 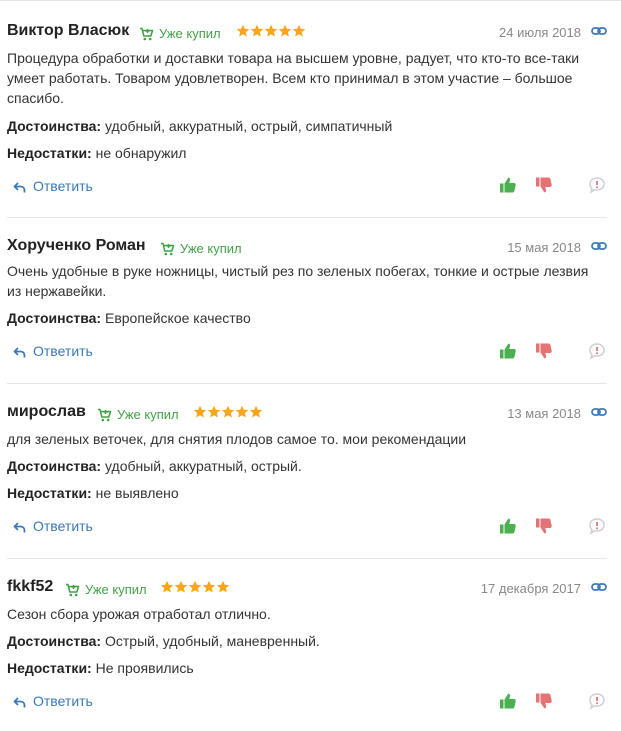 I want to click on review-cons: Недостатки: не обнаружил, so click(x=96, y=153).